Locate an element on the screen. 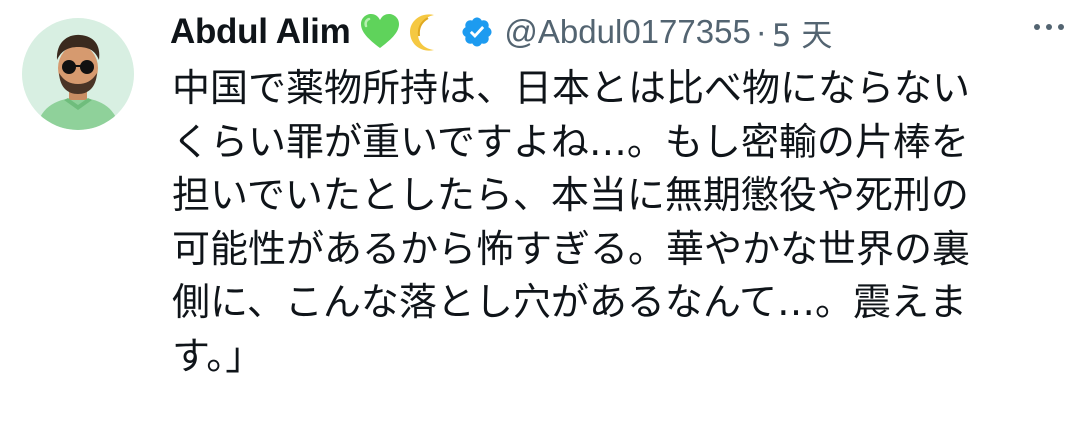 The width and height of the screenshot is (1080, 422). avatar is located at coordinates (78, 74).